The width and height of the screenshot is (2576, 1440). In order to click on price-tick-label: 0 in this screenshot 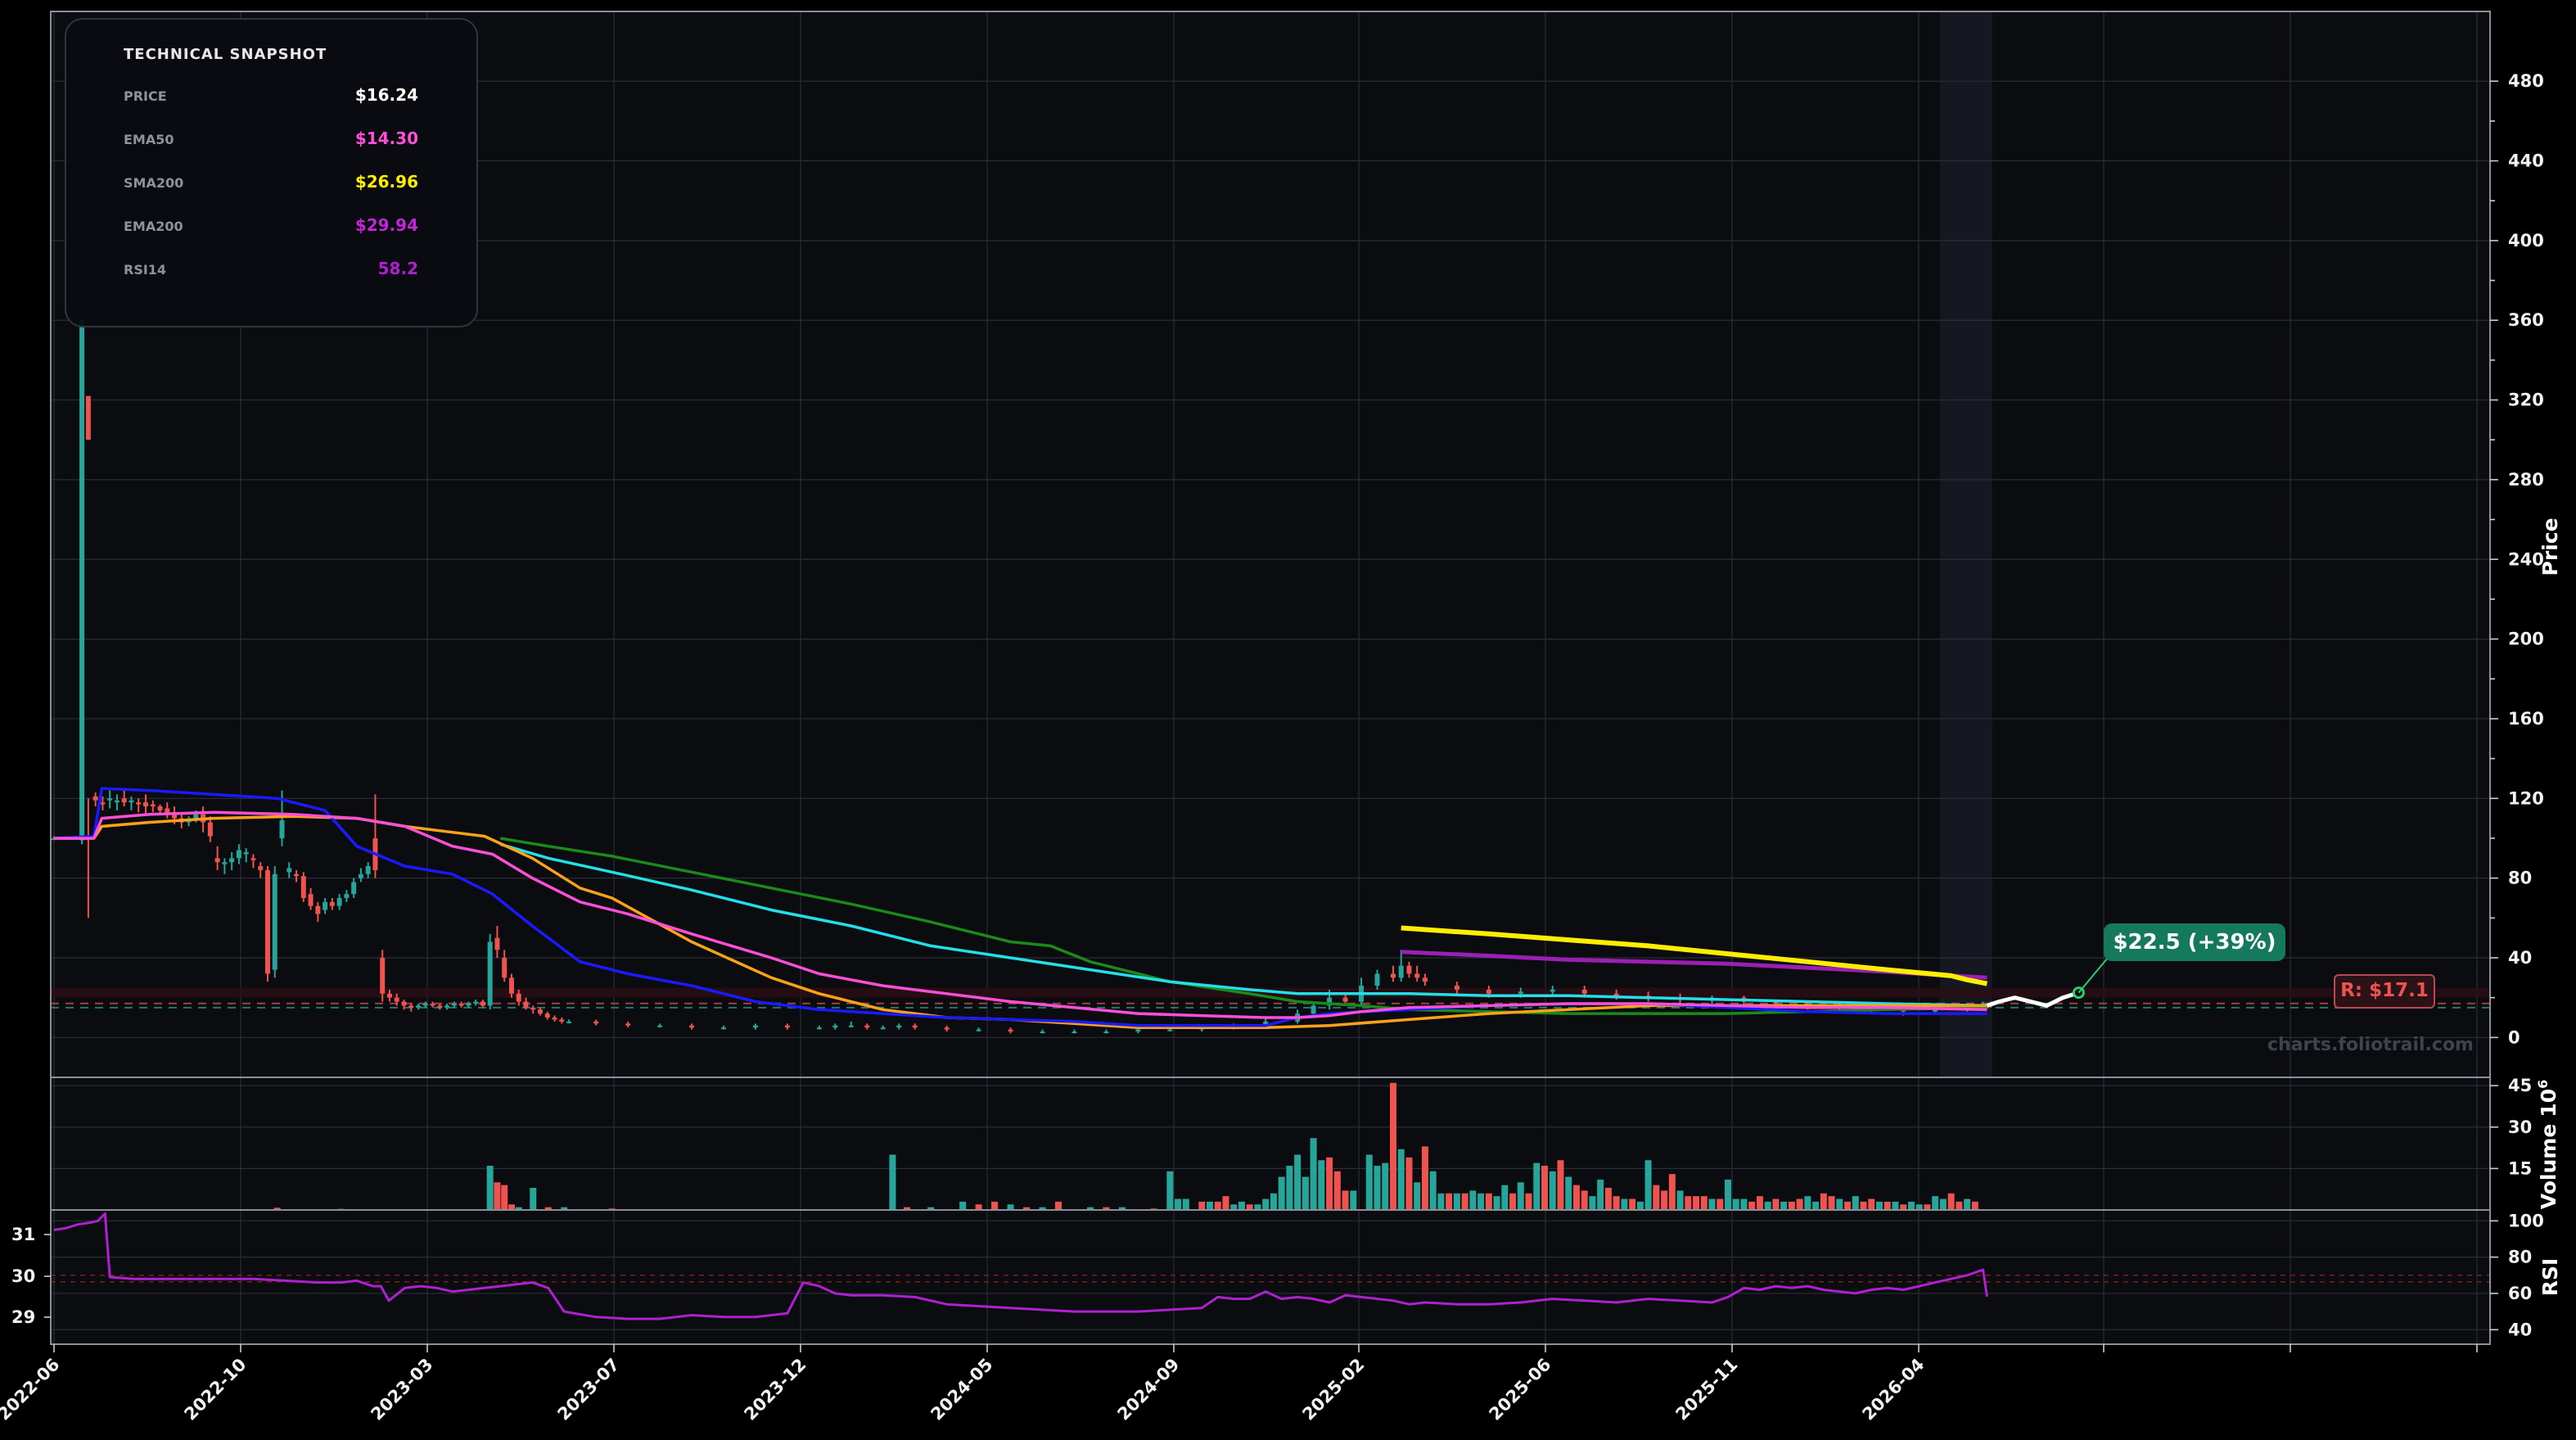, I will do `click(2514, 1037)`.